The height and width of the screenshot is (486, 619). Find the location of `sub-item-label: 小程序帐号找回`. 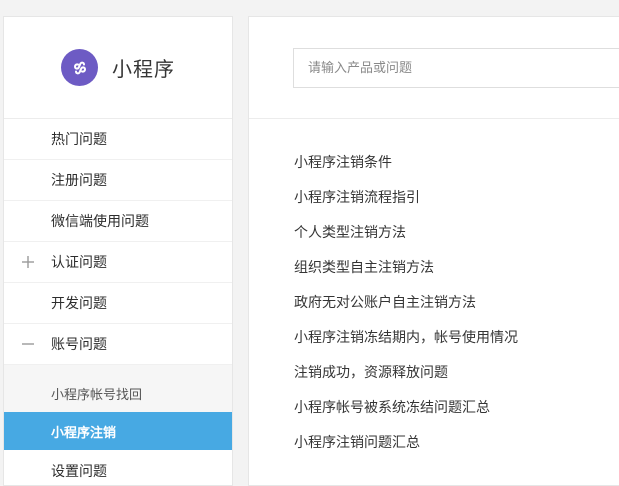

sub-item-label: 小程序帐号找回 is located at coordinates (97, 395).